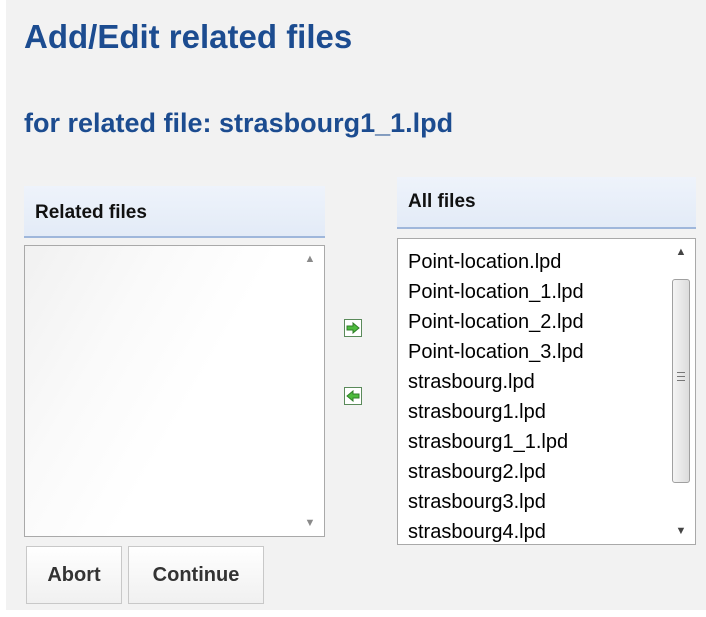 Image resolution: width=706 pixels, height=617 pixels. What do you see at coordinates (536, 412) in the screenshot?
I see `list-item: strasbourg1.lpd` at bounding box center [536, 412].